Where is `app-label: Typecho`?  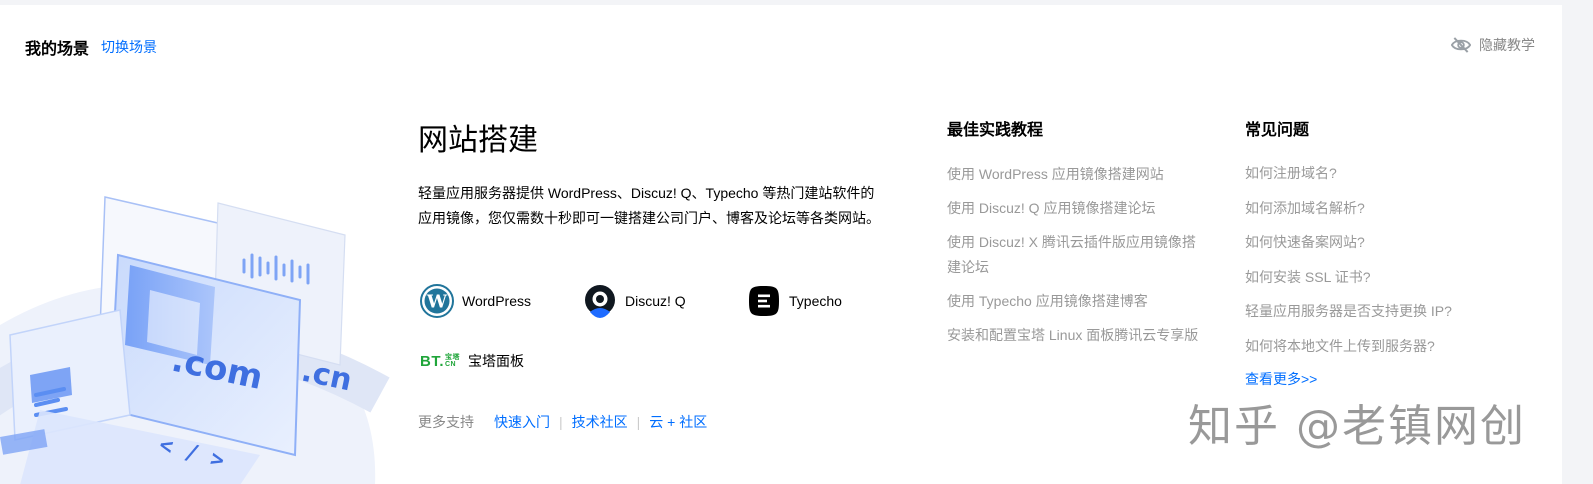
app-label: Typecho is located at coordinates (815, 301).